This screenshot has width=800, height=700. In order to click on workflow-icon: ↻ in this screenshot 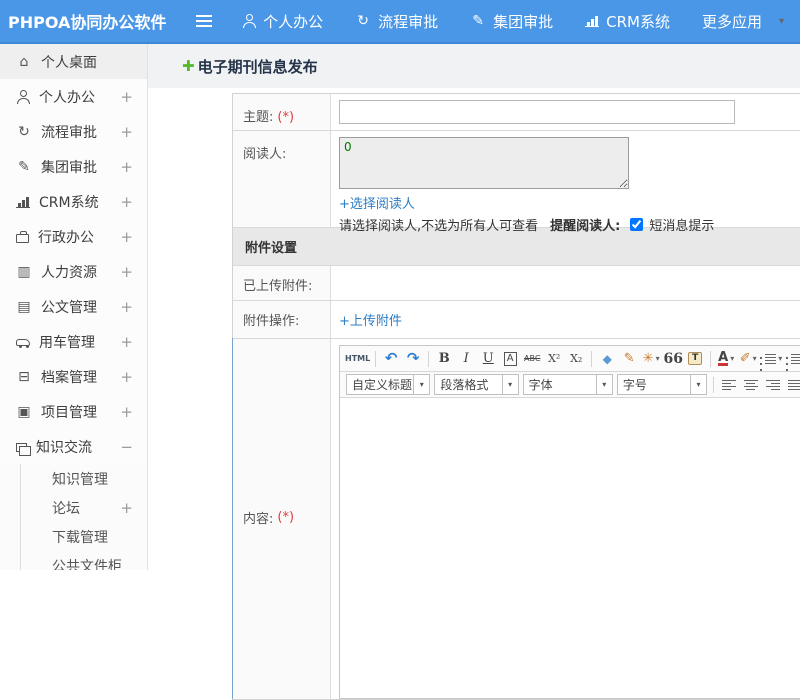, I will do `click(363, 21)`.